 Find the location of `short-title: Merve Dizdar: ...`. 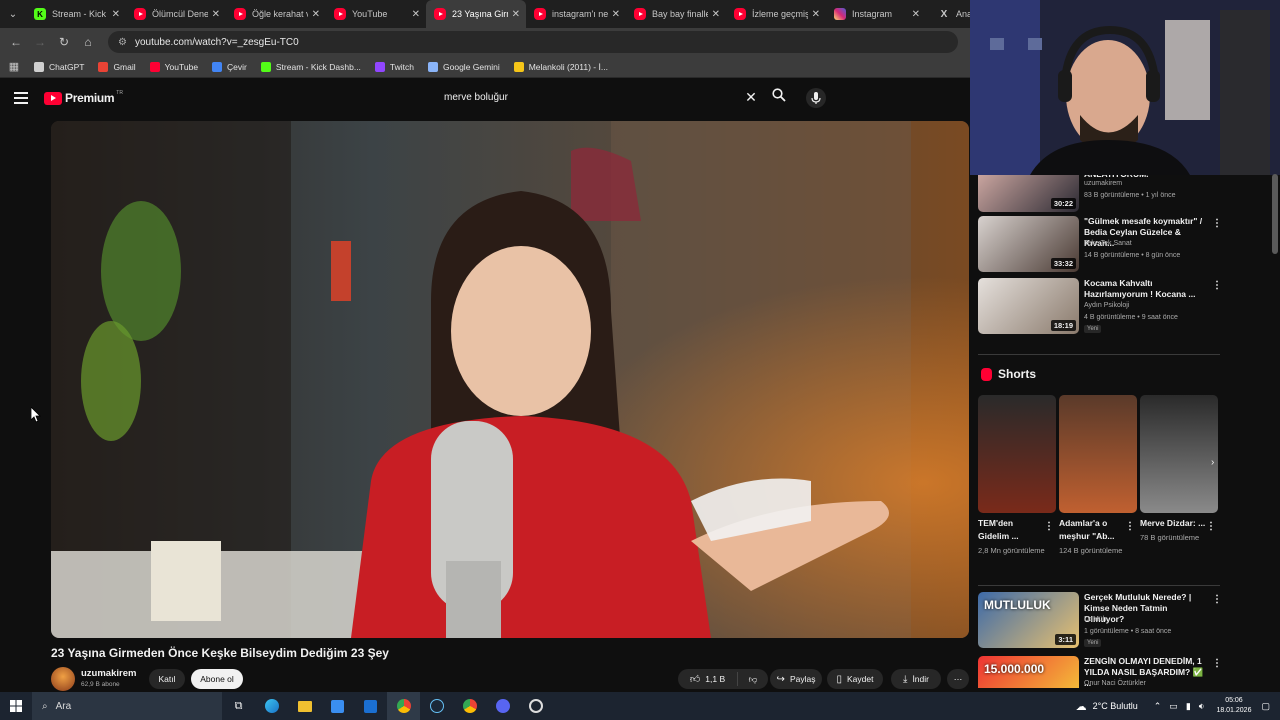

short-title: Merve Dizdar: ... is located at coordinates (1173, 523).